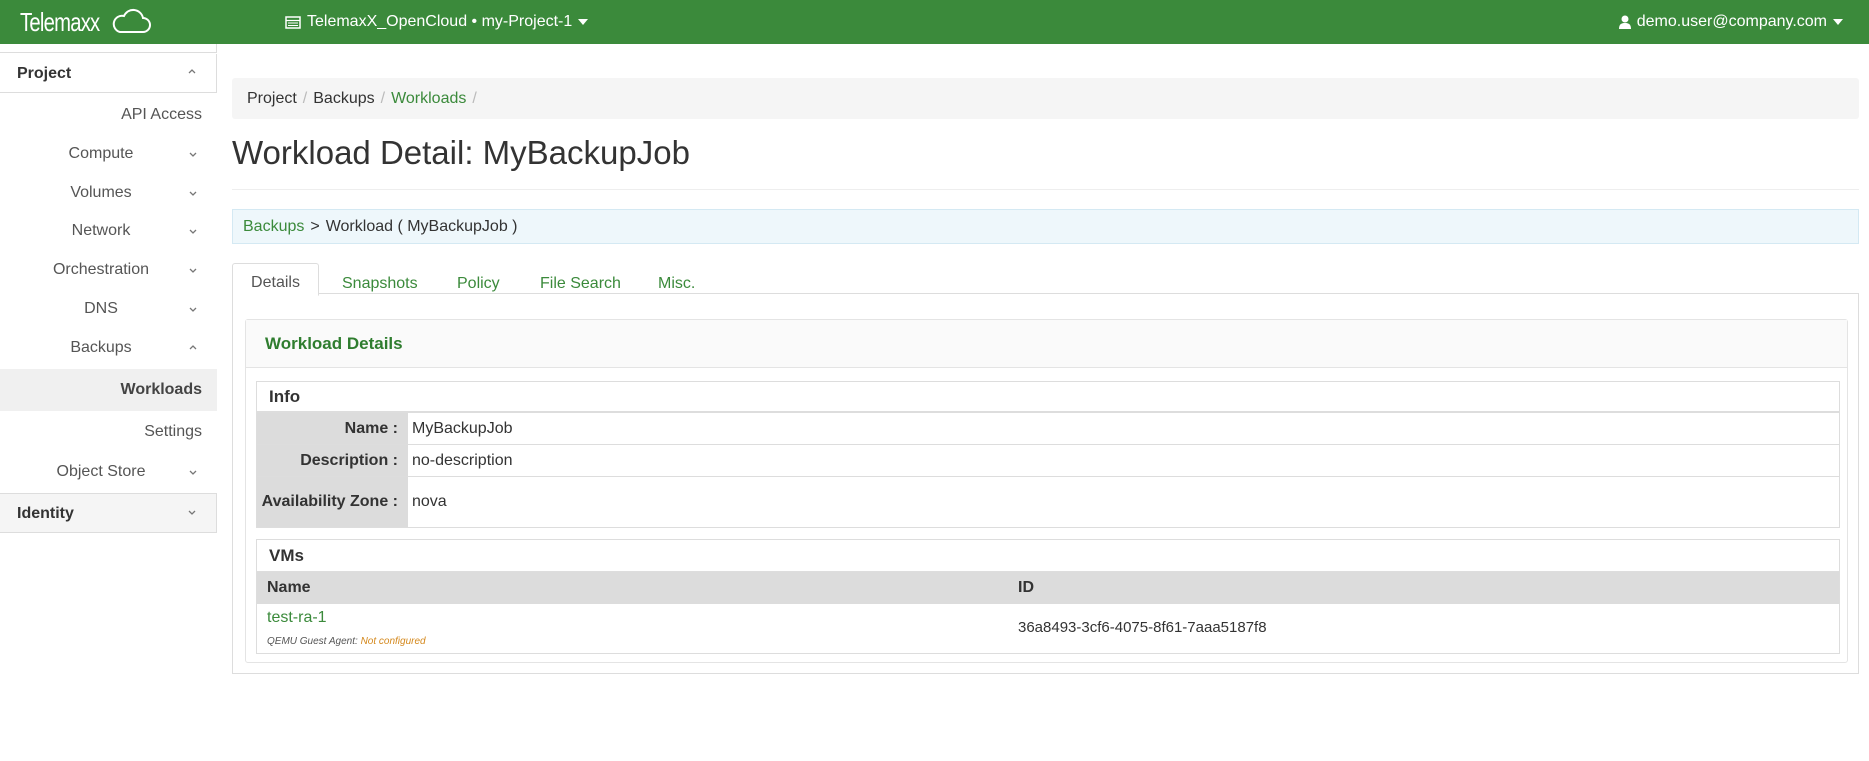 The width and height of the screenshot is (1869, 761). I want to click on page-title: Workload Detail: MyBackupJob, so click(461, 152).